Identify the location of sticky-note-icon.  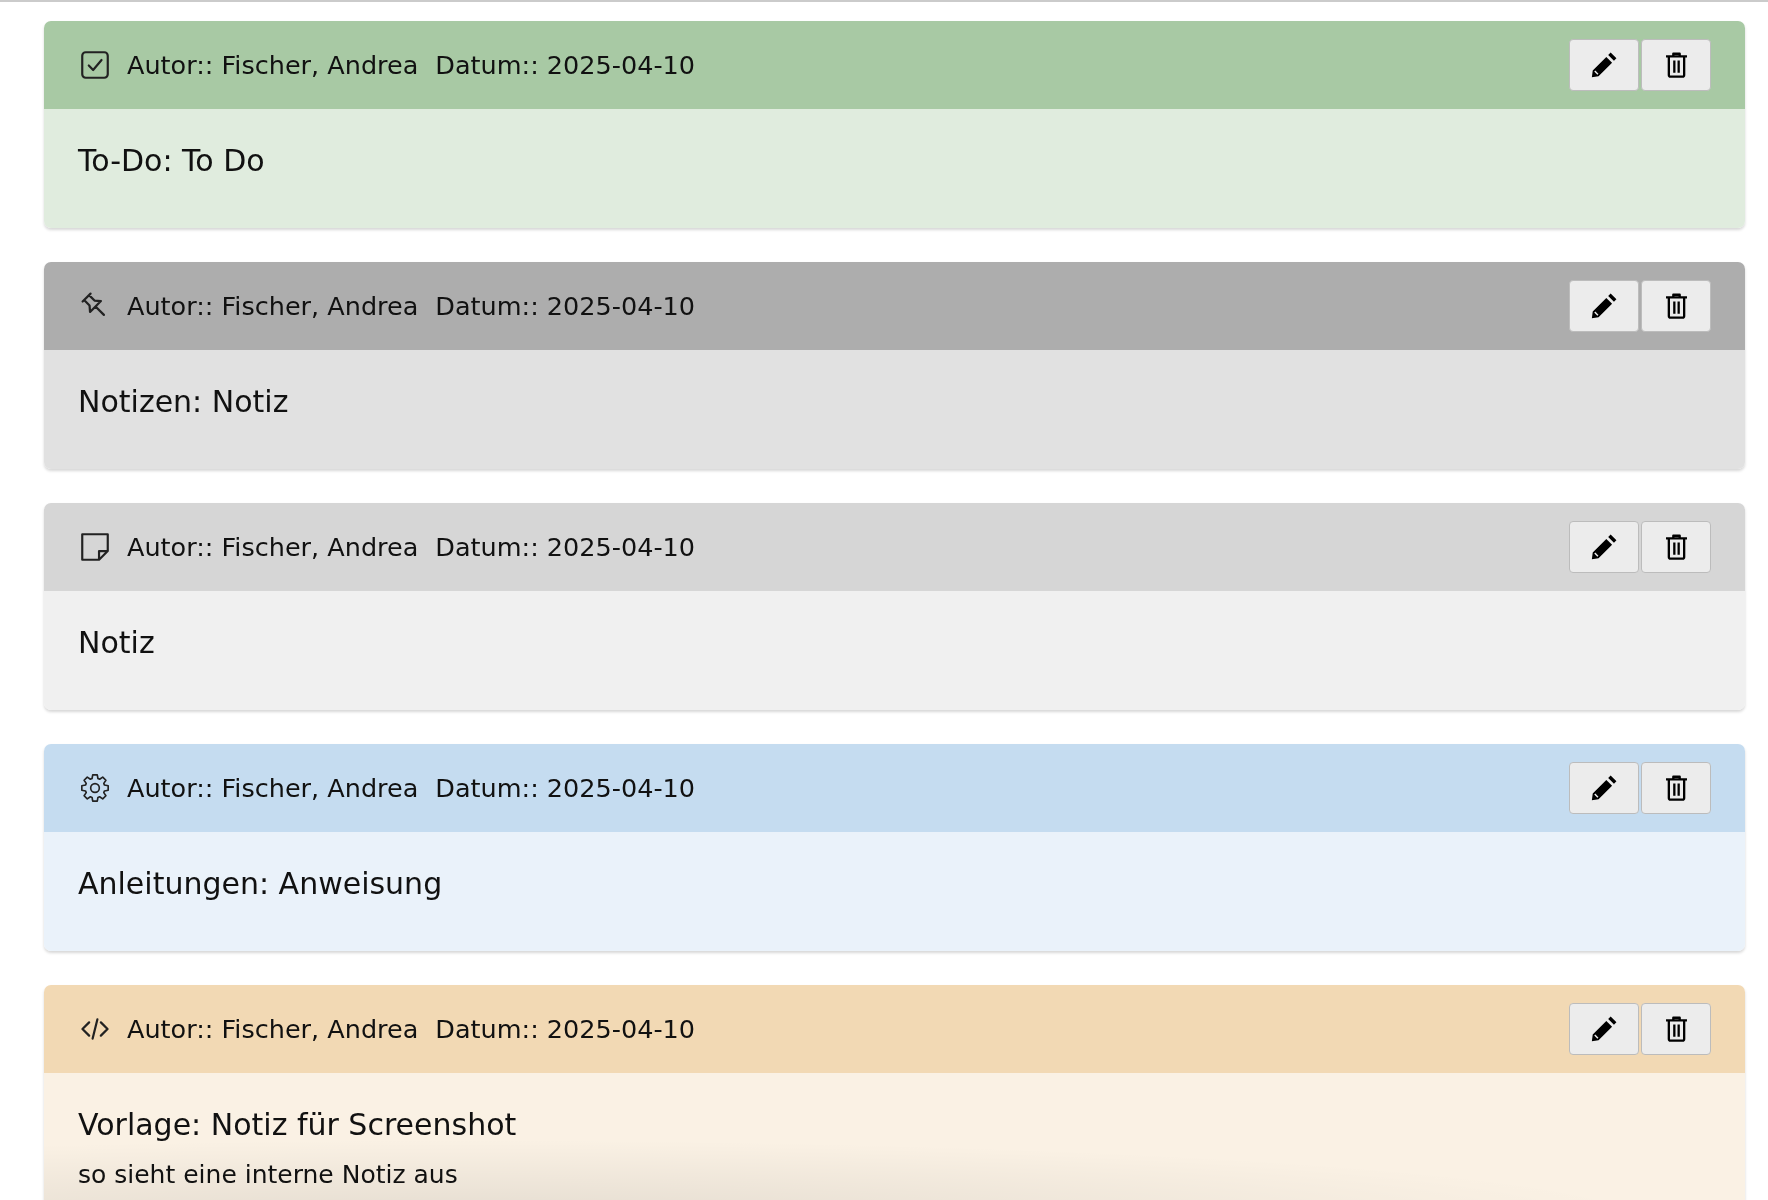
(95, 547).